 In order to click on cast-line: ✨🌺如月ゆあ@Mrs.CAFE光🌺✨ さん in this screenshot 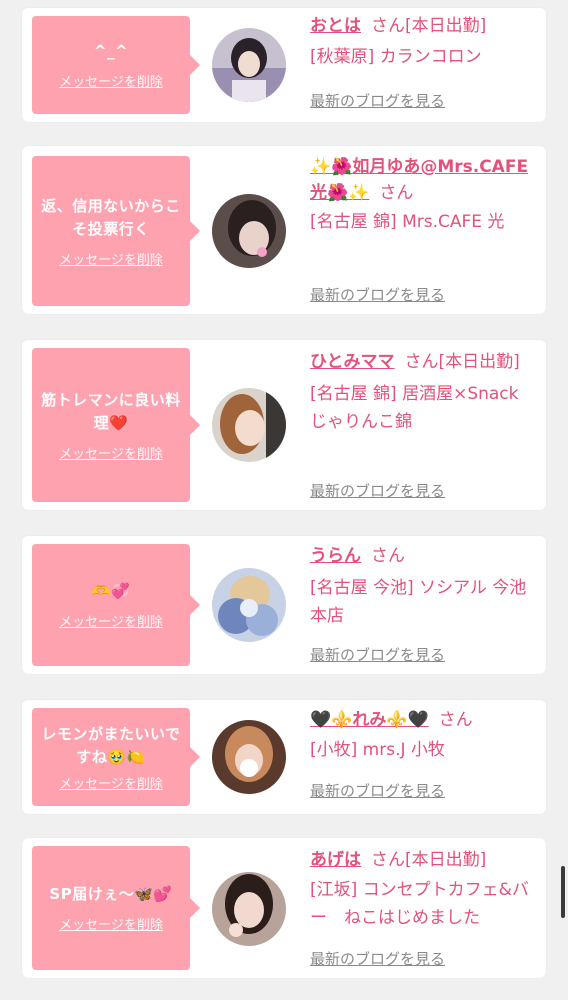, I will do `click(424, 180)`.